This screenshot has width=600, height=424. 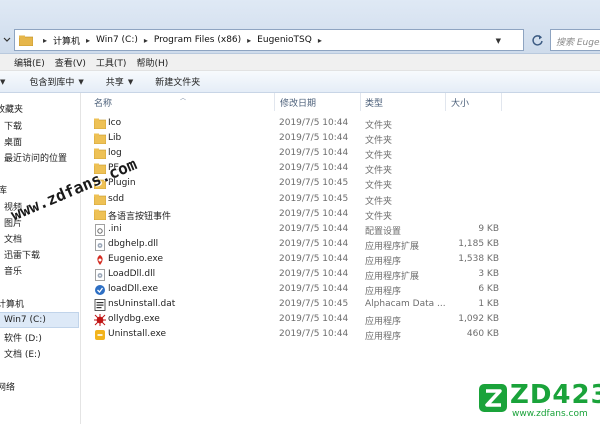 I want to click on nav-item-documents: 文档, so click(x=13, y=238).